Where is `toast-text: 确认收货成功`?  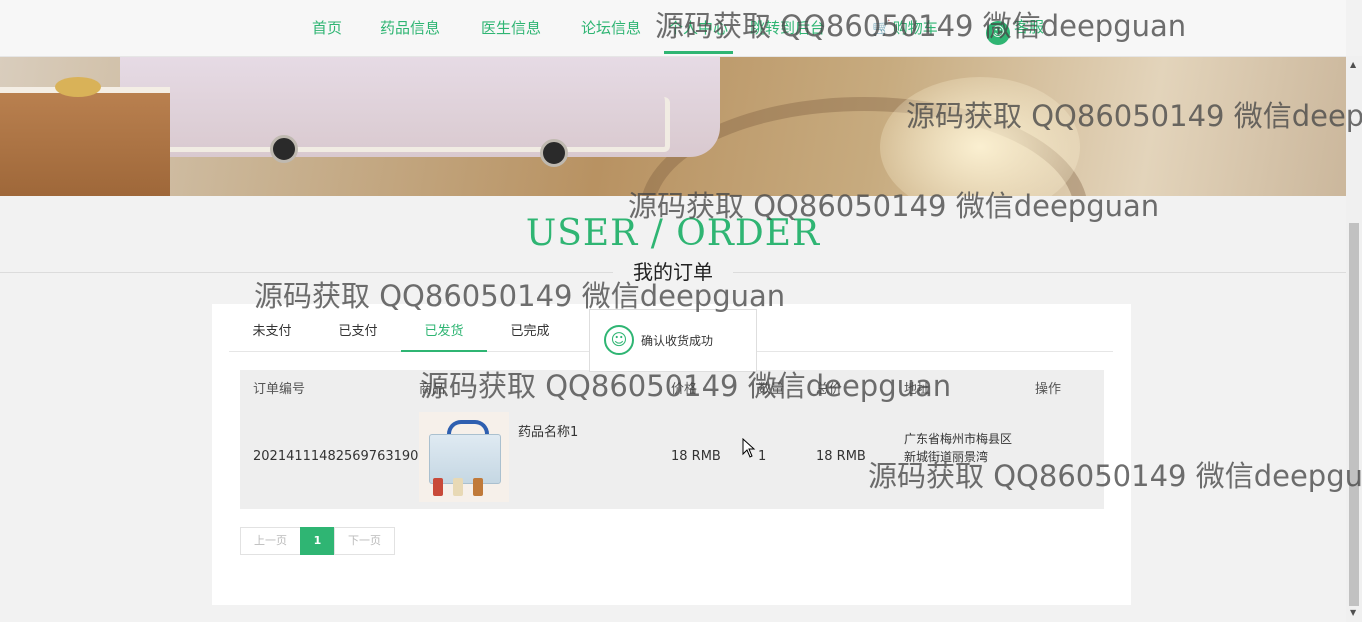 toast-text: 确认收货成功 is located at coordinates (677, 341).